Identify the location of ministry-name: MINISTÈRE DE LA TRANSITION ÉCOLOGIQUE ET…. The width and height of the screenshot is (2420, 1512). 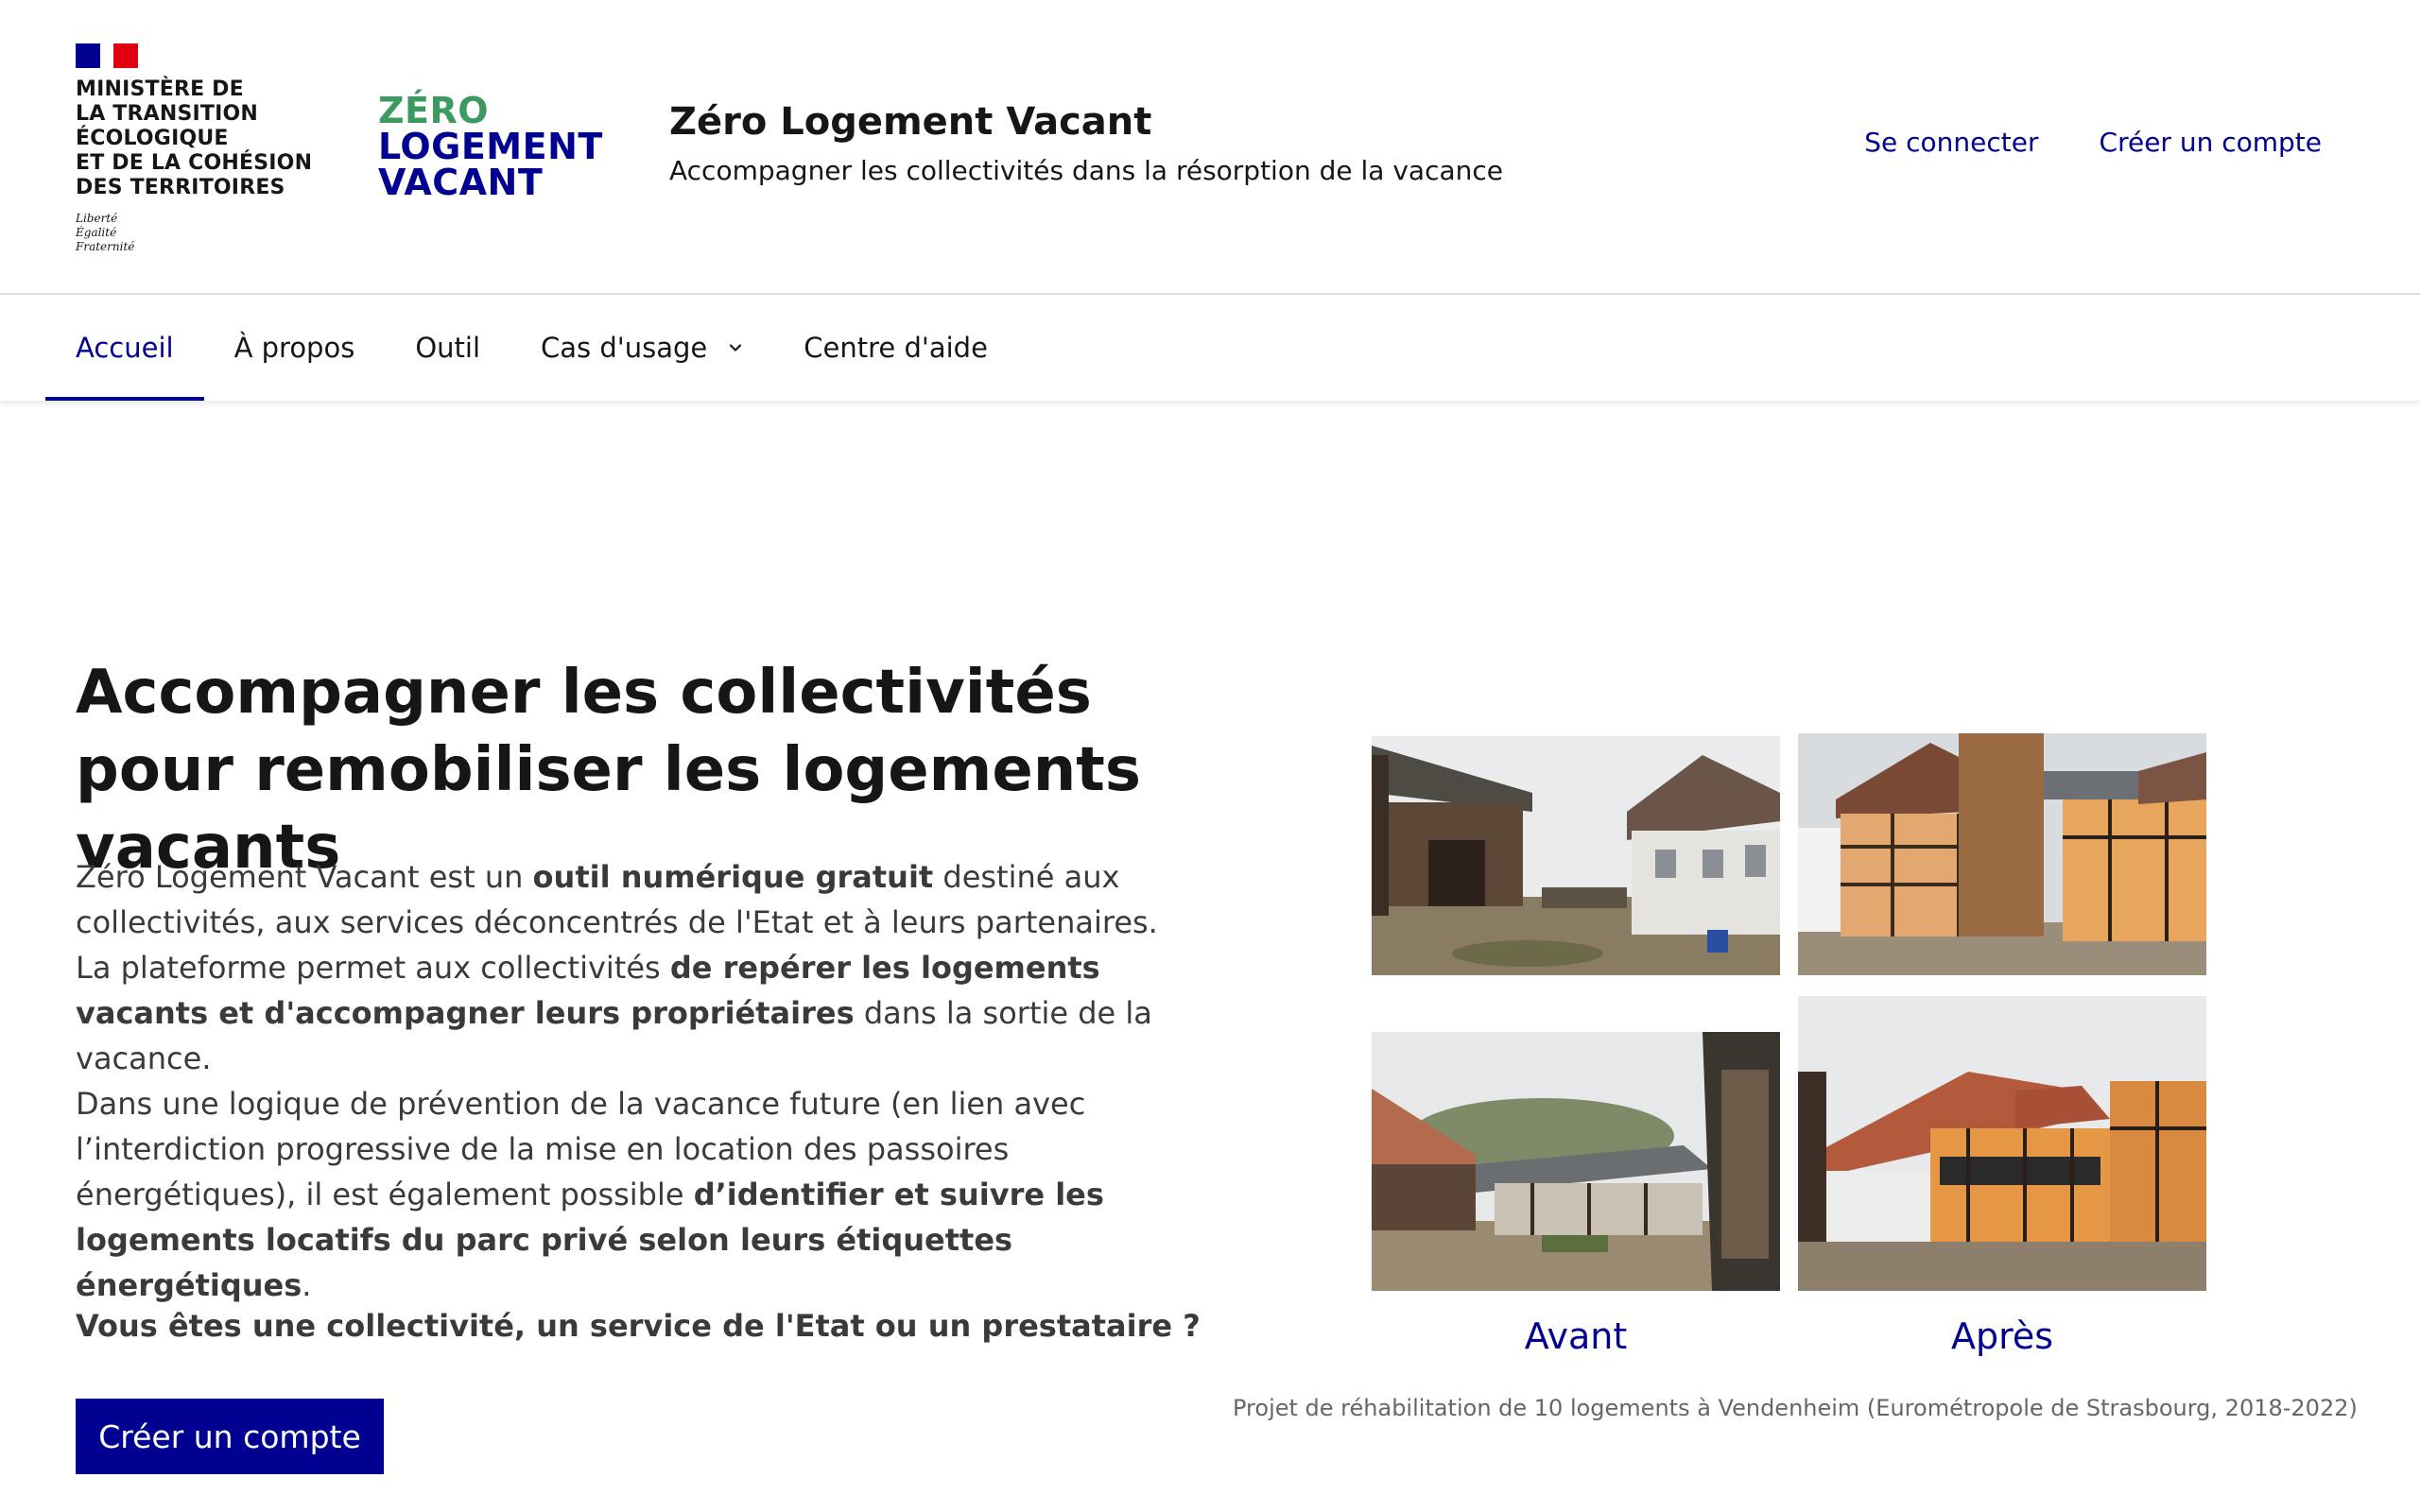
(194, 138).